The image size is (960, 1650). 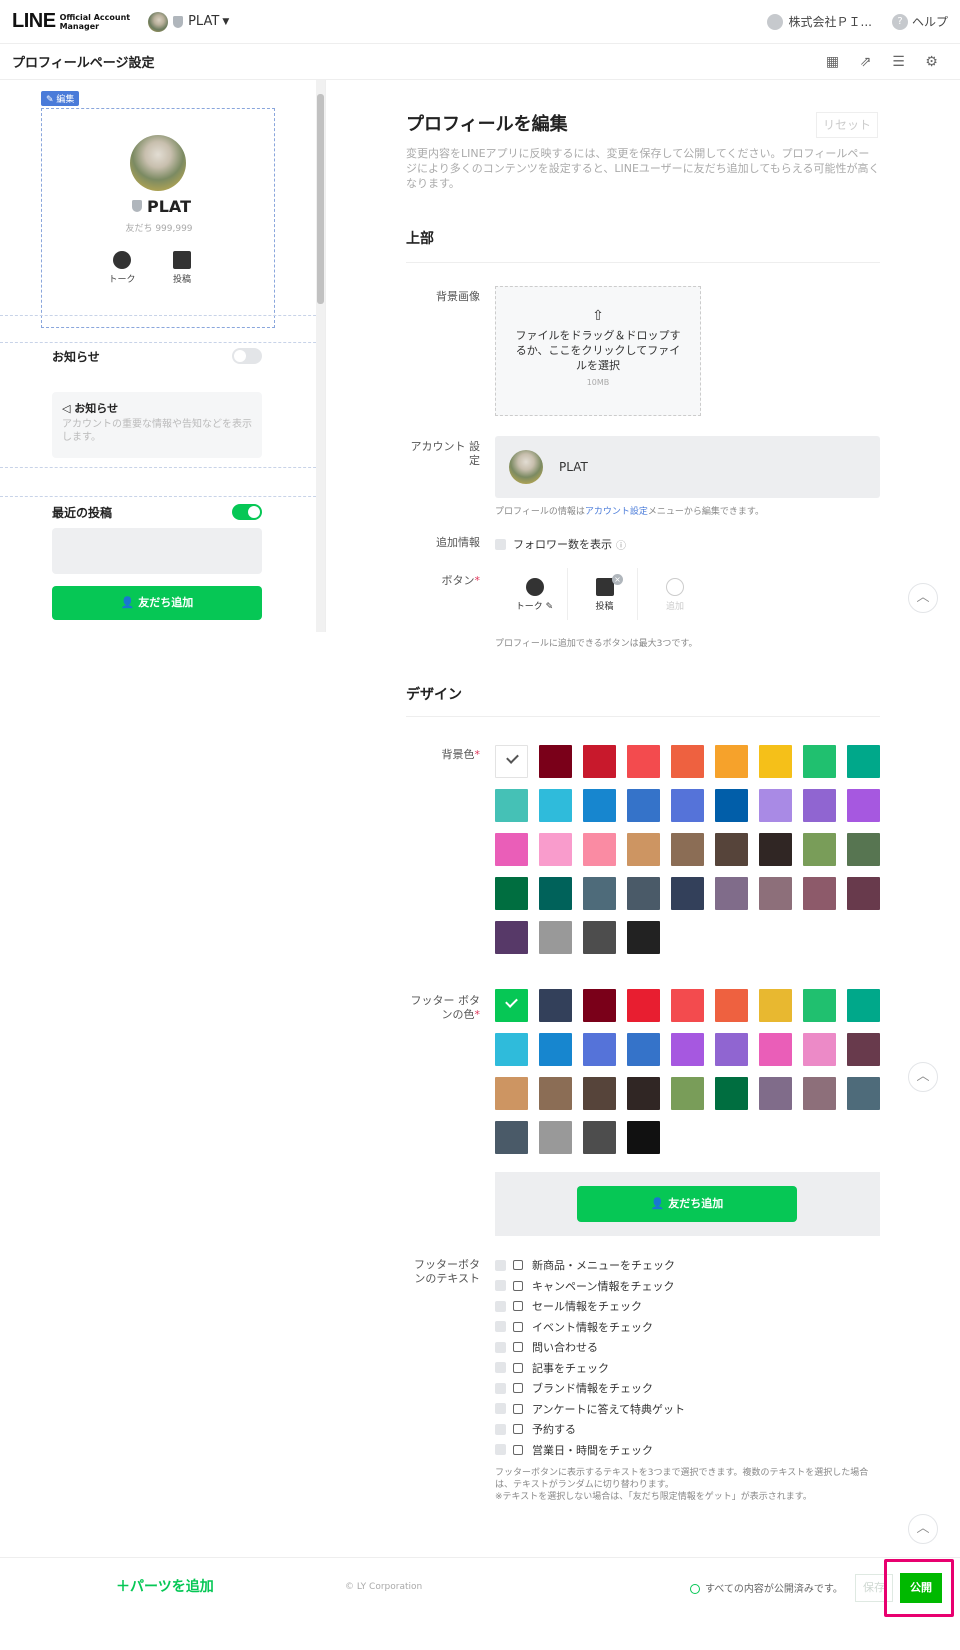 I want to click on list-check-icon: ☰, so click(x=898, y=62).